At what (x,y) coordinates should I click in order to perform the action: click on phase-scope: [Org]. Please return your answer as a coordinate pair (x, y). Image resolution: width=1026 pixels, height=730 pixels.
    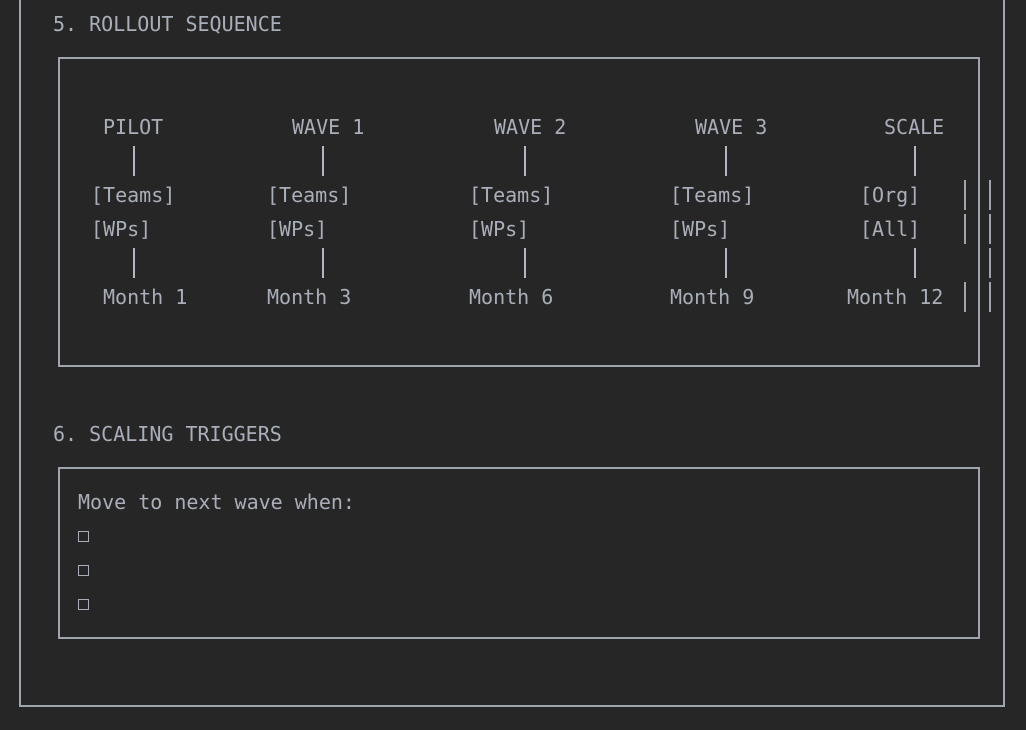
    Looking at the image, I should click on (890, 195).